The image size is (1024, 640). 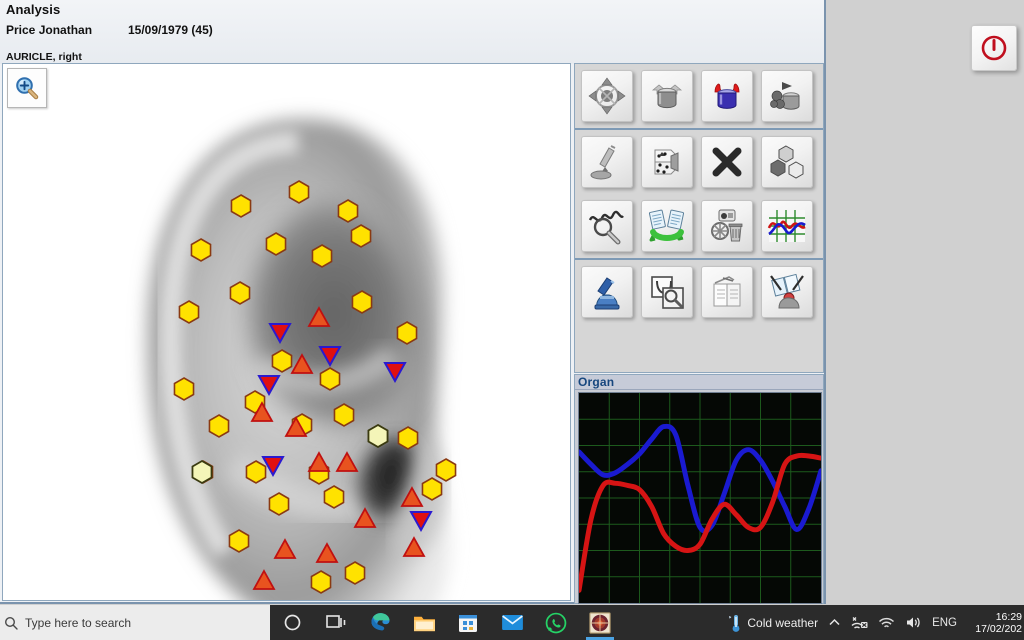 I want to click on page-title: Analysis, so click(x=33, y=9).